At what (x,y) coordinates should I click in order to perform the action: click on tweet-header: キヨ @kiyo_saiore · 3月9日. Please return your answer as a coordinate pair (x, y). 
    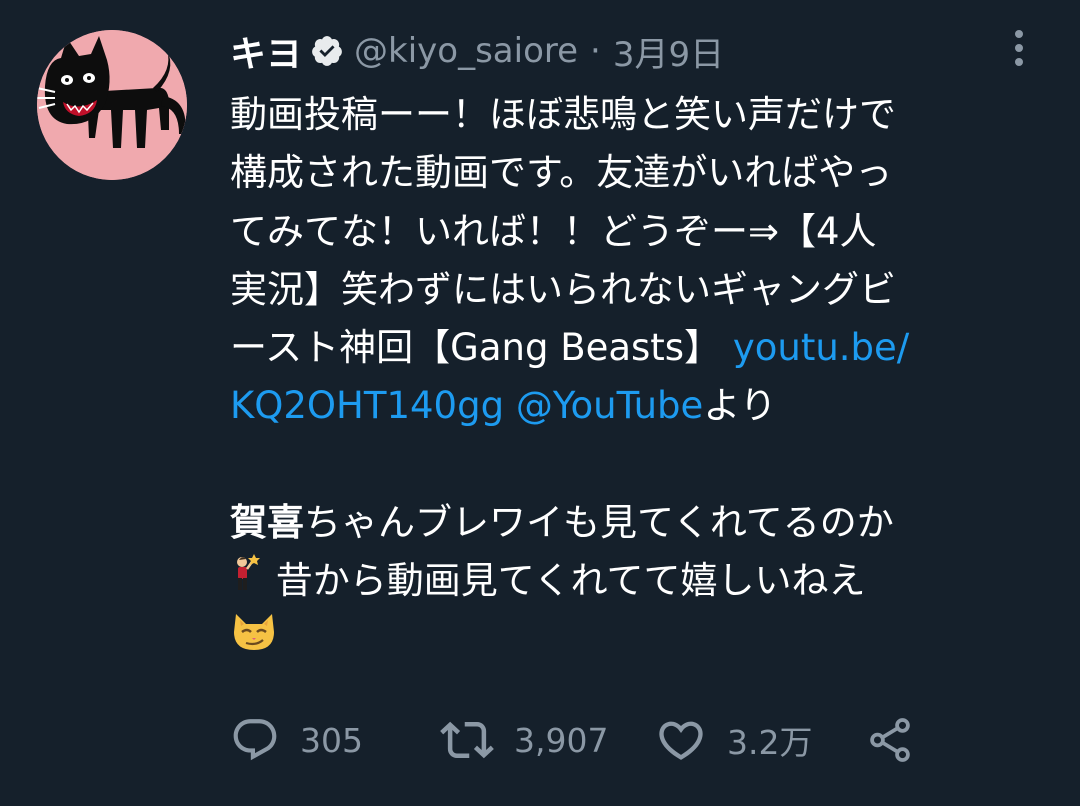
    Looking at the image, I should click on (477, 51).